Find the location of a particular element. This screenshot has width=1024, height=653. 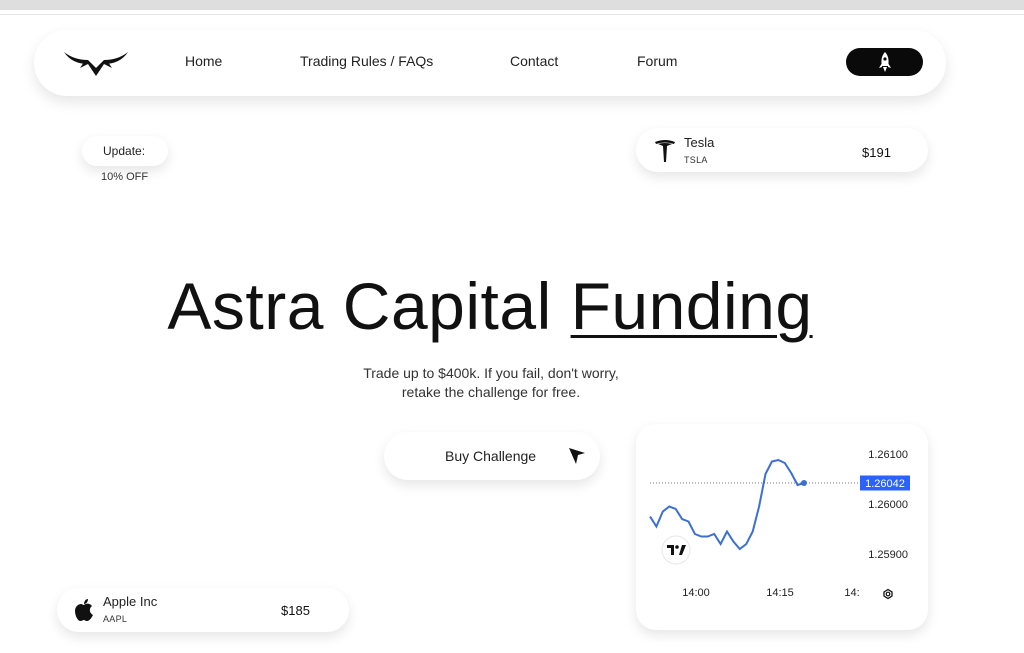

x-tick-label: 14:00 is located at coordinates (696, 593).